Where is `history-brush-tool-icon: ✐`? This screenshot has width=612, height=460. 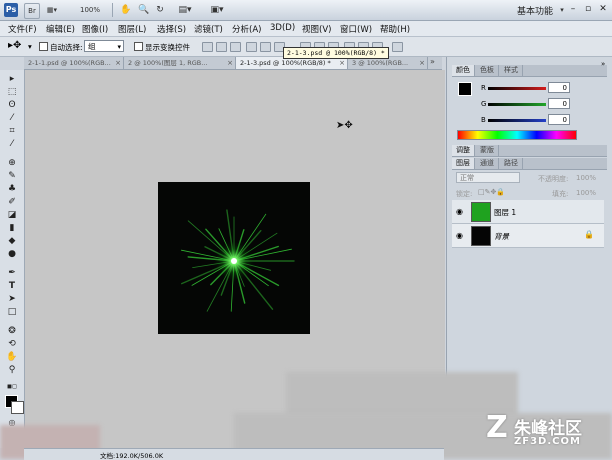
history-brush-tool-icon: ✐ is located at coordinates (12, 202).